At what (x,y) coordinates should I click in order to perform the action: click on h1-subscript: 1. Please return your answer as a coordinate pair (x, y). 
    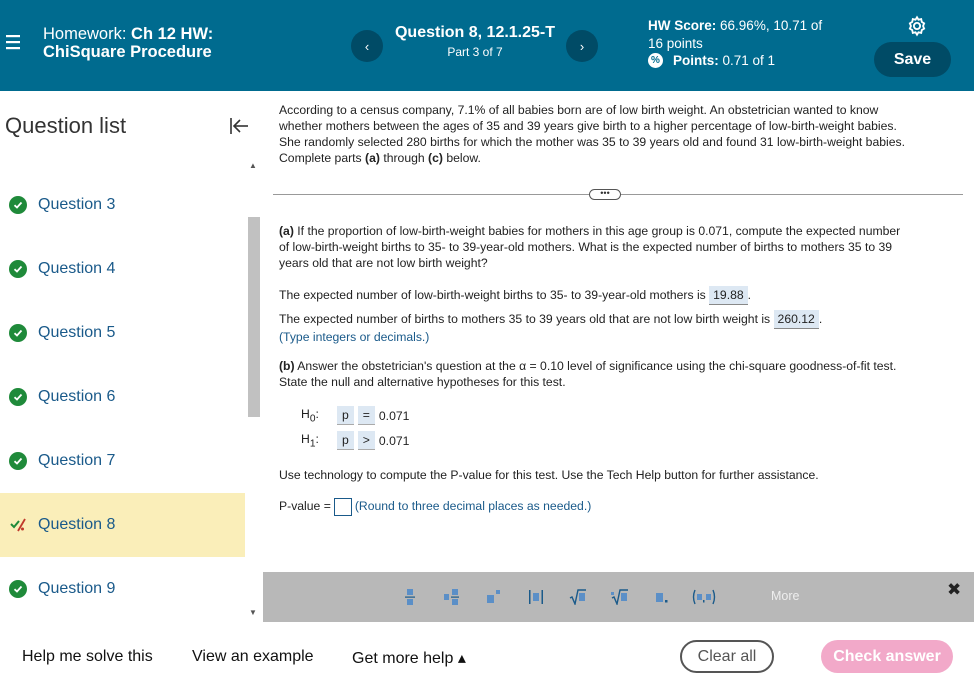
    Looking at the image, I should click on (312, 444).